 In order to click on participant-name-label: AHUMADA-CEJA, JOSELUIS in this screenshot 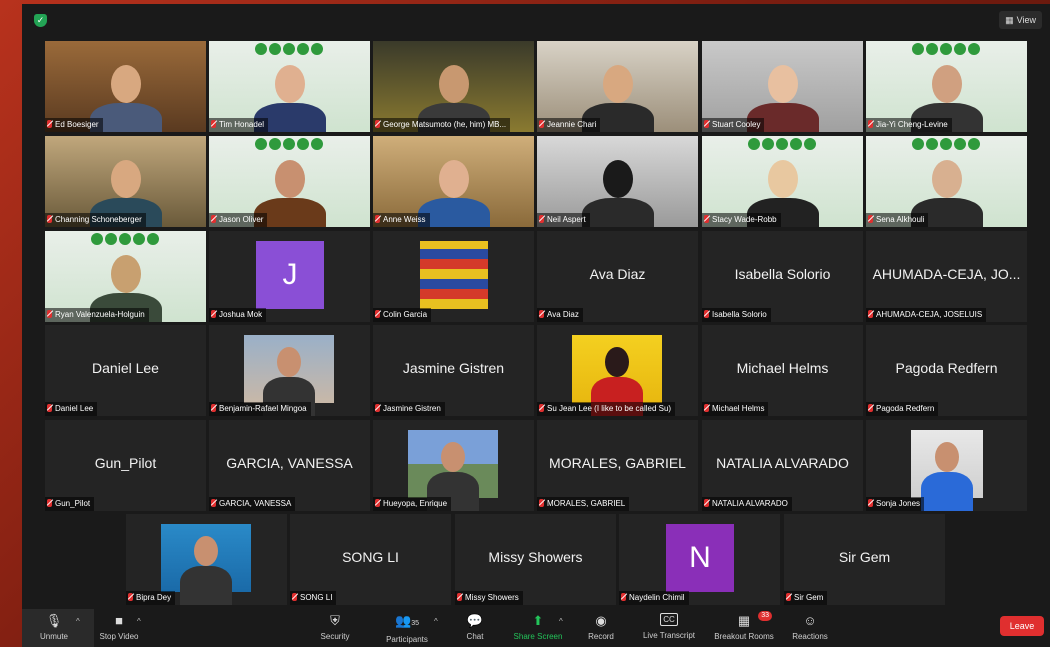, I will do `click(926, 315)`.